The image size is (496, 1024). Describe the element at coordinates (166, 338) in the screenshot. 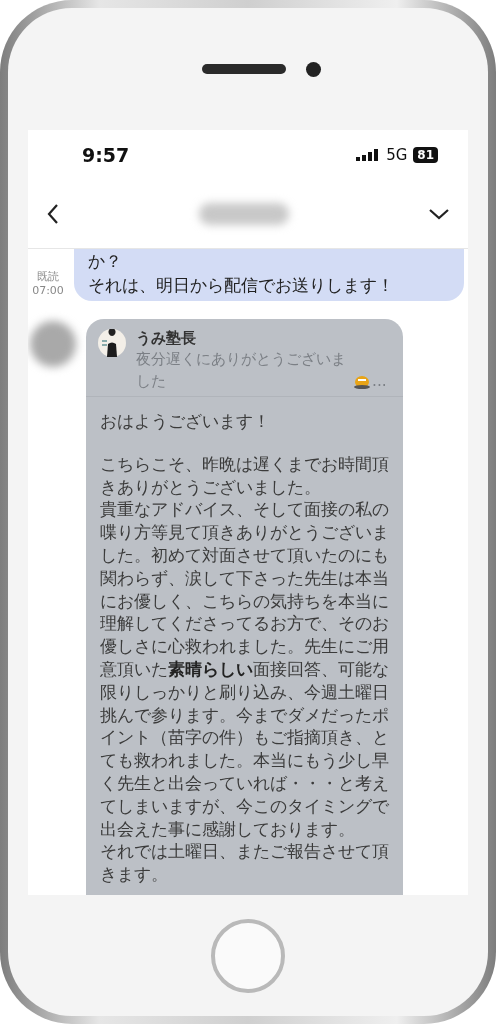

I see `sender-name: うみ塾長` at that location.